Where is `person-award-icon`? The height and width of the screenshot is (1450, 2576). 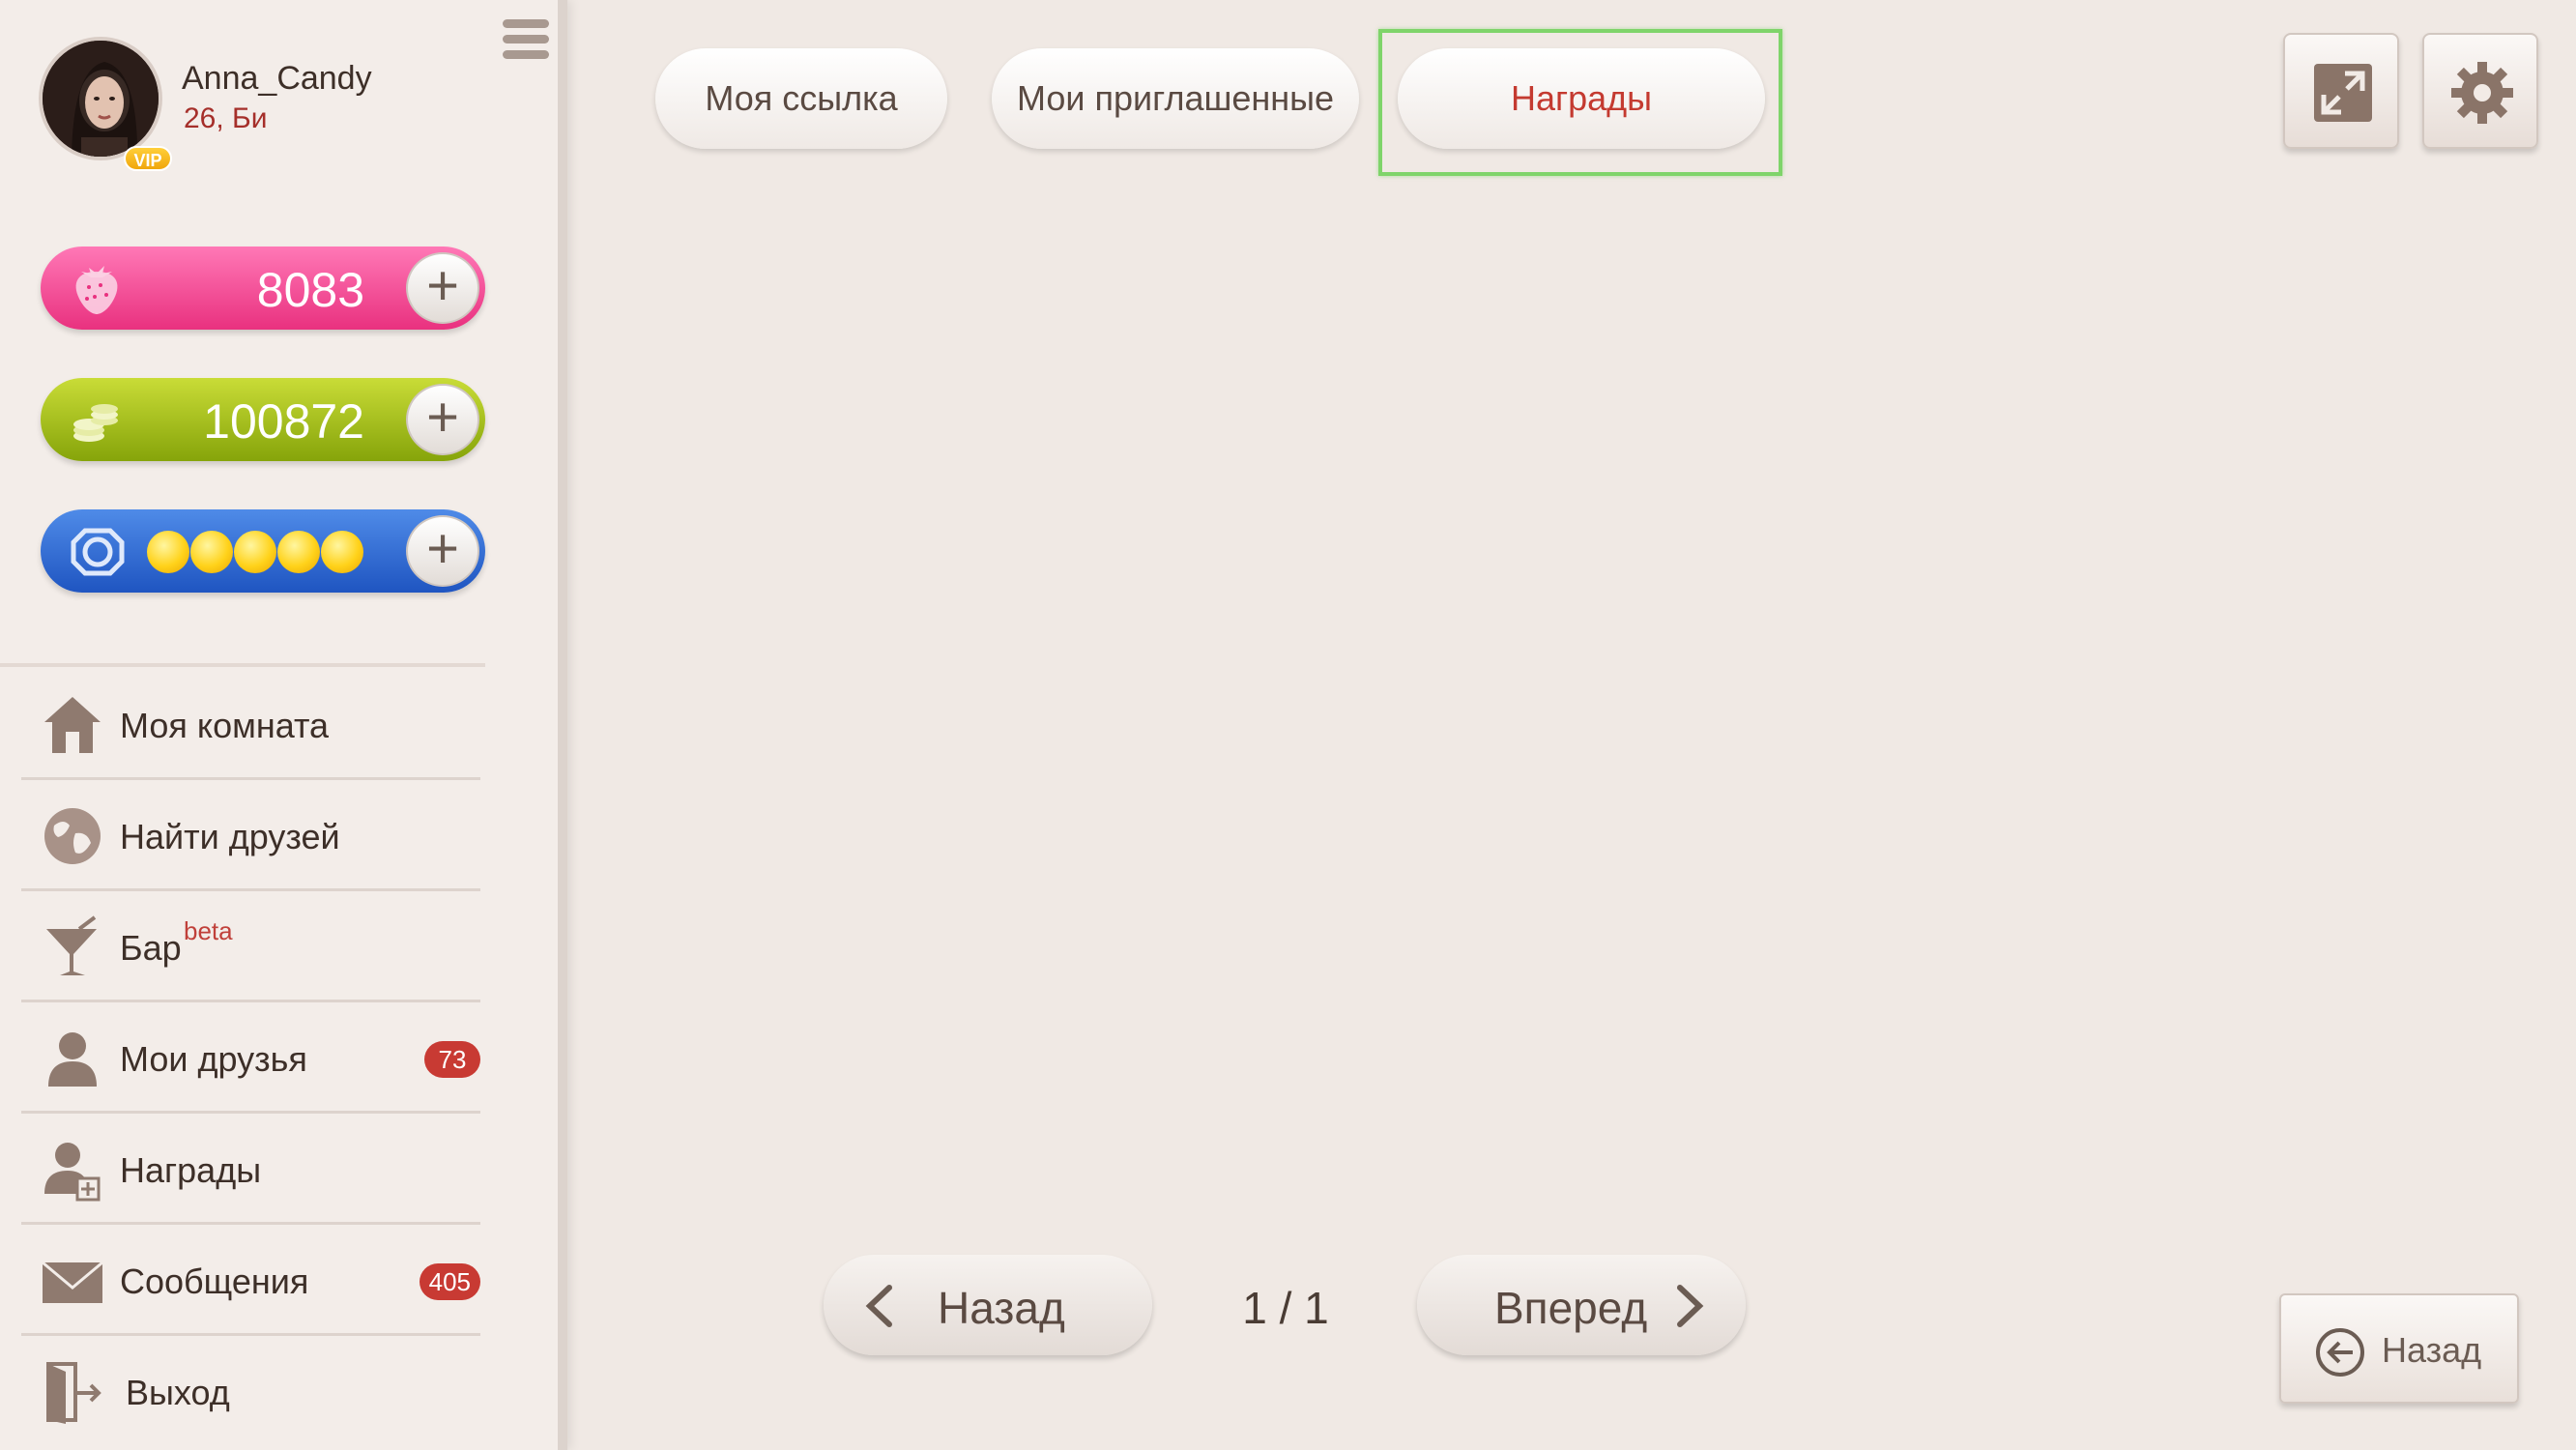
person-award-icon is located at coordinates (72, 1172).